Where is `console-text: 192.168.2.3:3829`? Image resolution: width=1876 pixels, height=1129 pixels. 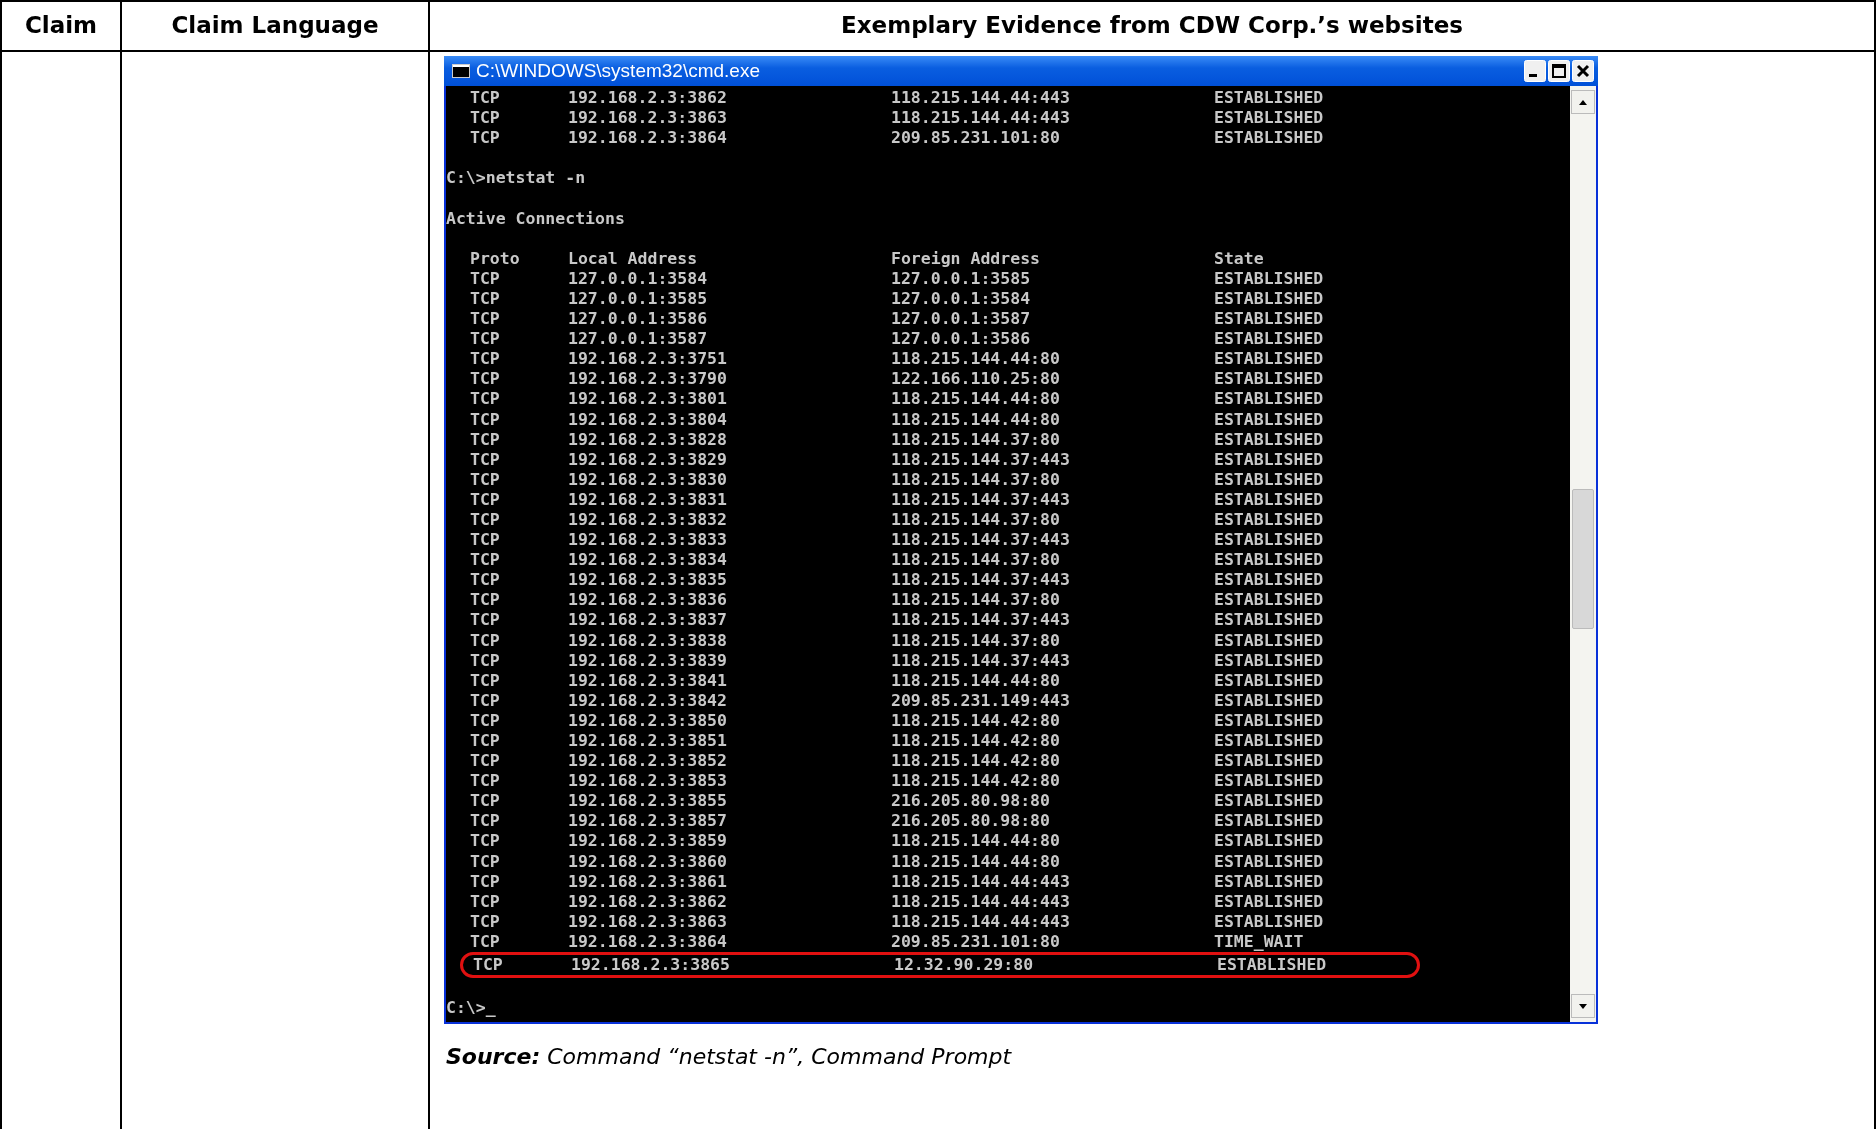 console-text: 192.168.2.3:3829 is located at coordinates (648, 459).